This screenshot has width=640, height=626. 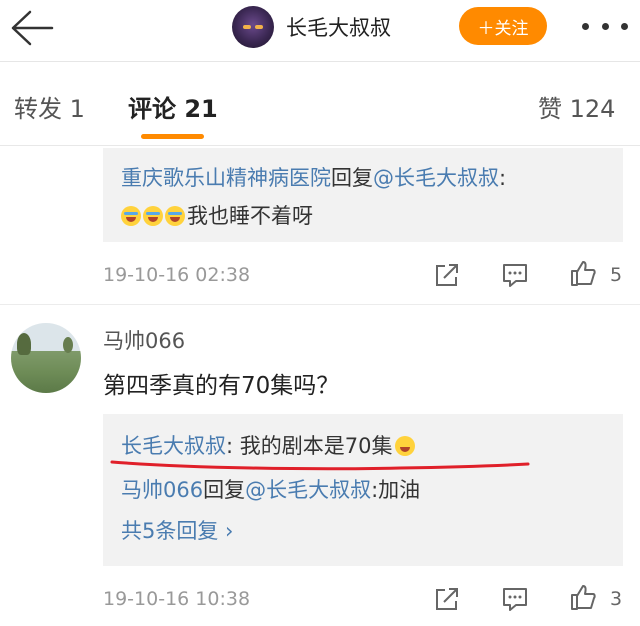 What do you see at coordinates (605, 26) in the screenshot?
I see `more-dots-icon` at bounding box center [605, 26].